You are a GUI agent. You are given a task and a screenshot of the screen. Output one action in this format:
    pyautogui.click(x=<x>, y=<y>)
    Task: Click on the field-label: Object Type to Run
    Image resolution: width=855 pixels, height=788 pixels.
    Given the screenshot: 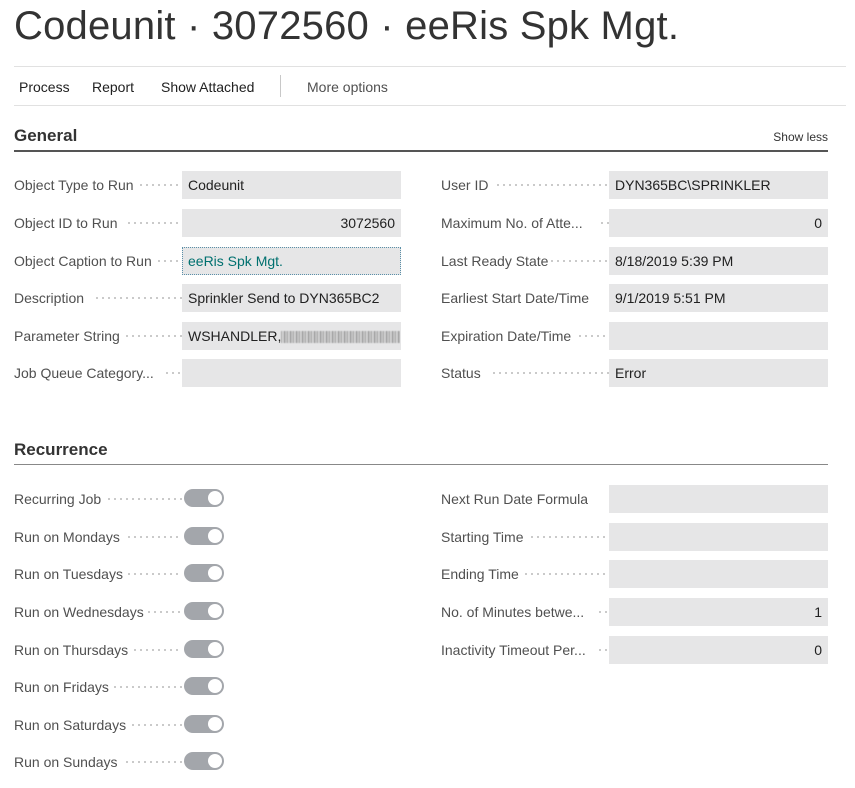 What is the action you would take?
    pyautogui.click(x=74, y=185)
    